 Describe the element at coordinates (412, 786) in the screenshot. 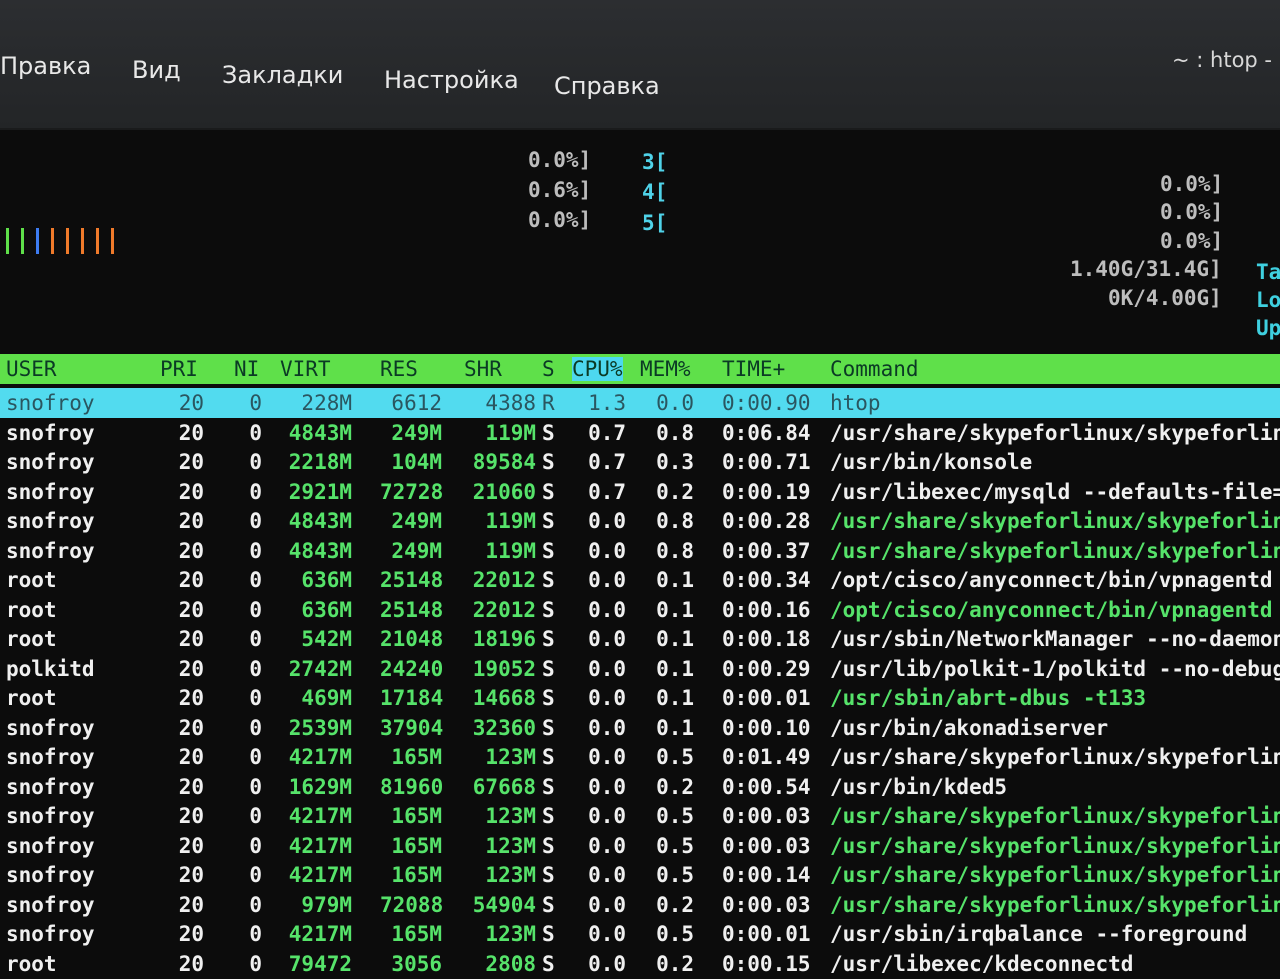

I see `col-res: 81960` at that location.